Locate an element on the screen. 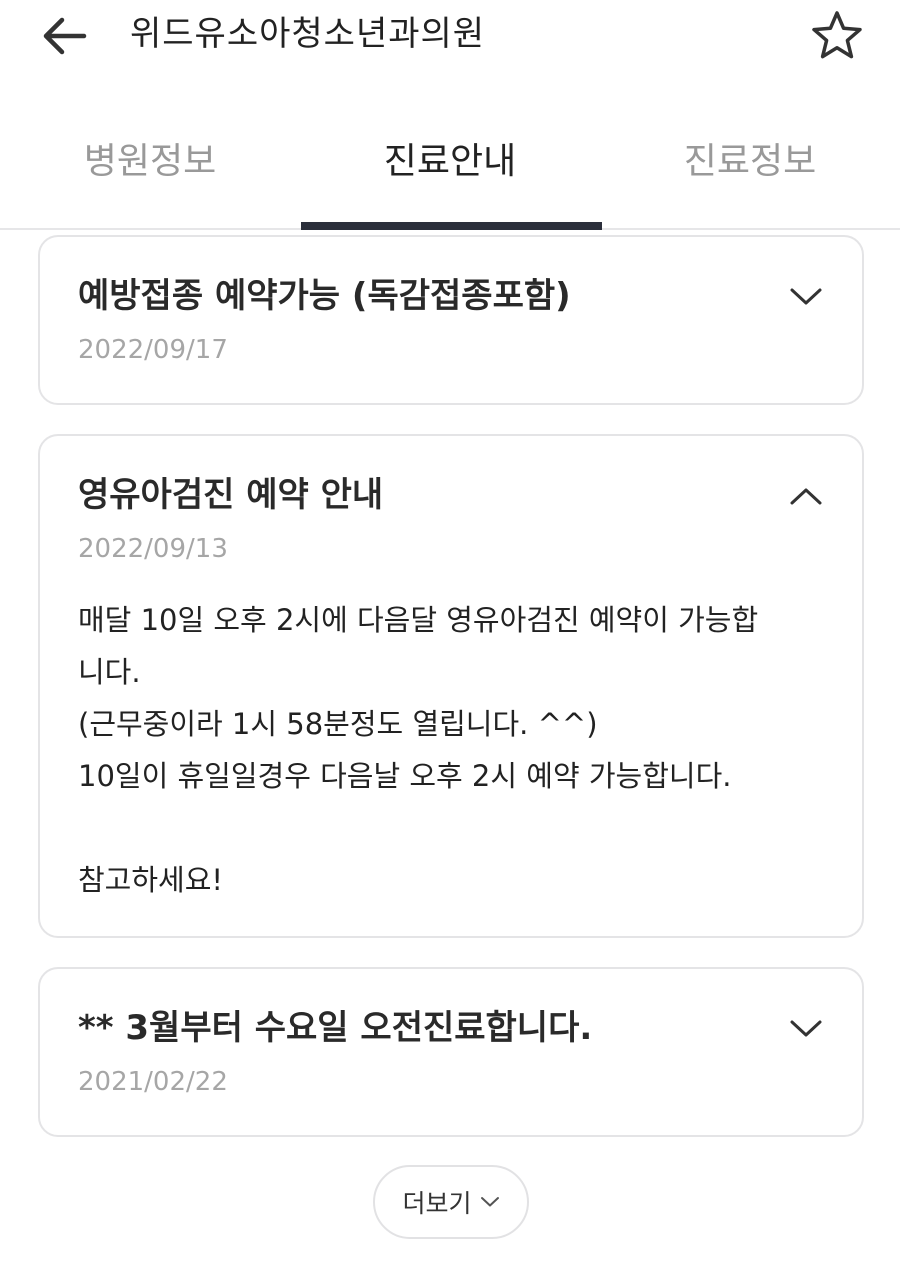 This screenshot has width=900, height=1279. notice-body-line: 10일이 휴일일경우 다음날 오후 2시 예약 가능합니다. is located at coordinates (405, 776).